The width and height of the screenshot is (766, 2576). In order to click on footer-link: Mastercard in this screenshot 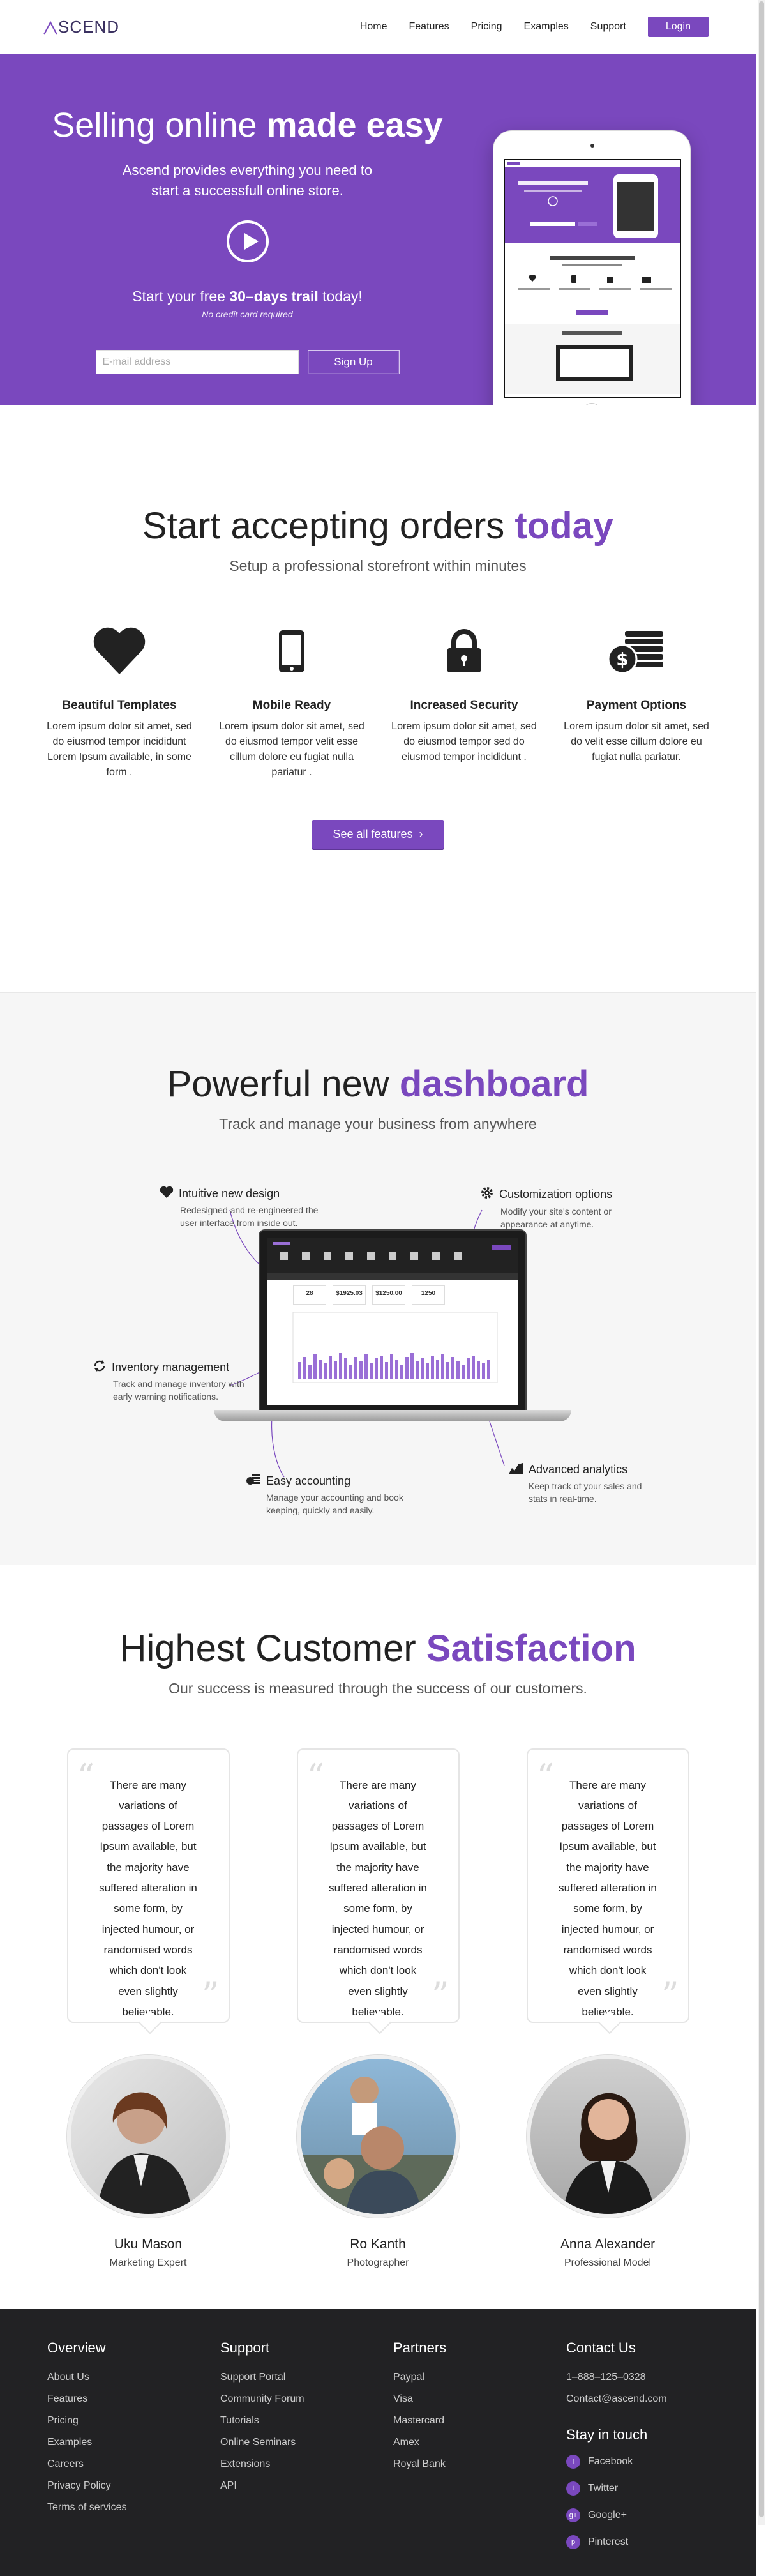, I will do `click(479, 2421)`.